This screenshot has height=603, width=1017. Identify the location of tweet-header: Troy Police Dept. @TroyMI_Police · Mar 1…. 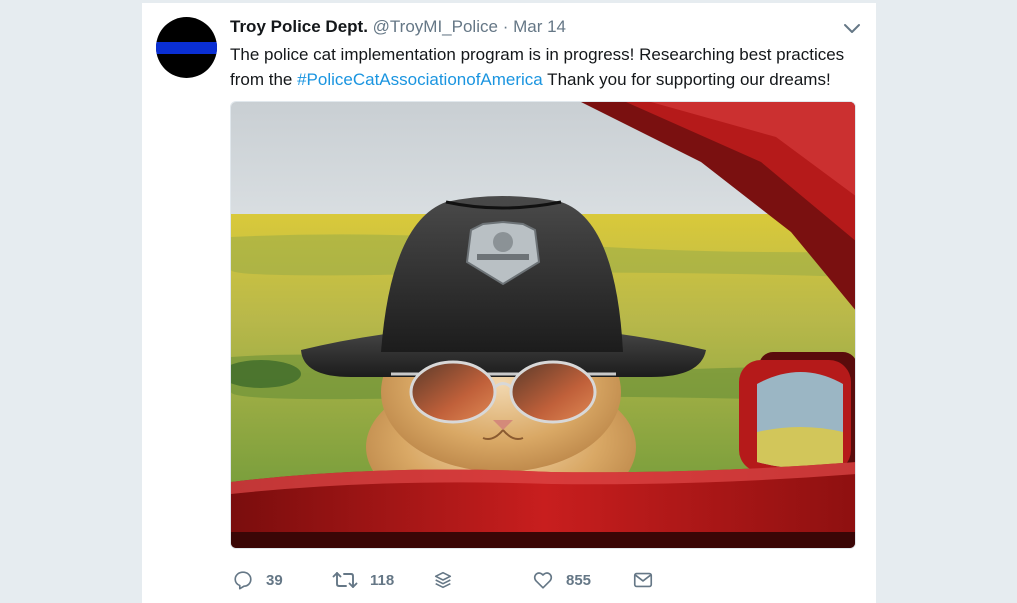
(533, 27).